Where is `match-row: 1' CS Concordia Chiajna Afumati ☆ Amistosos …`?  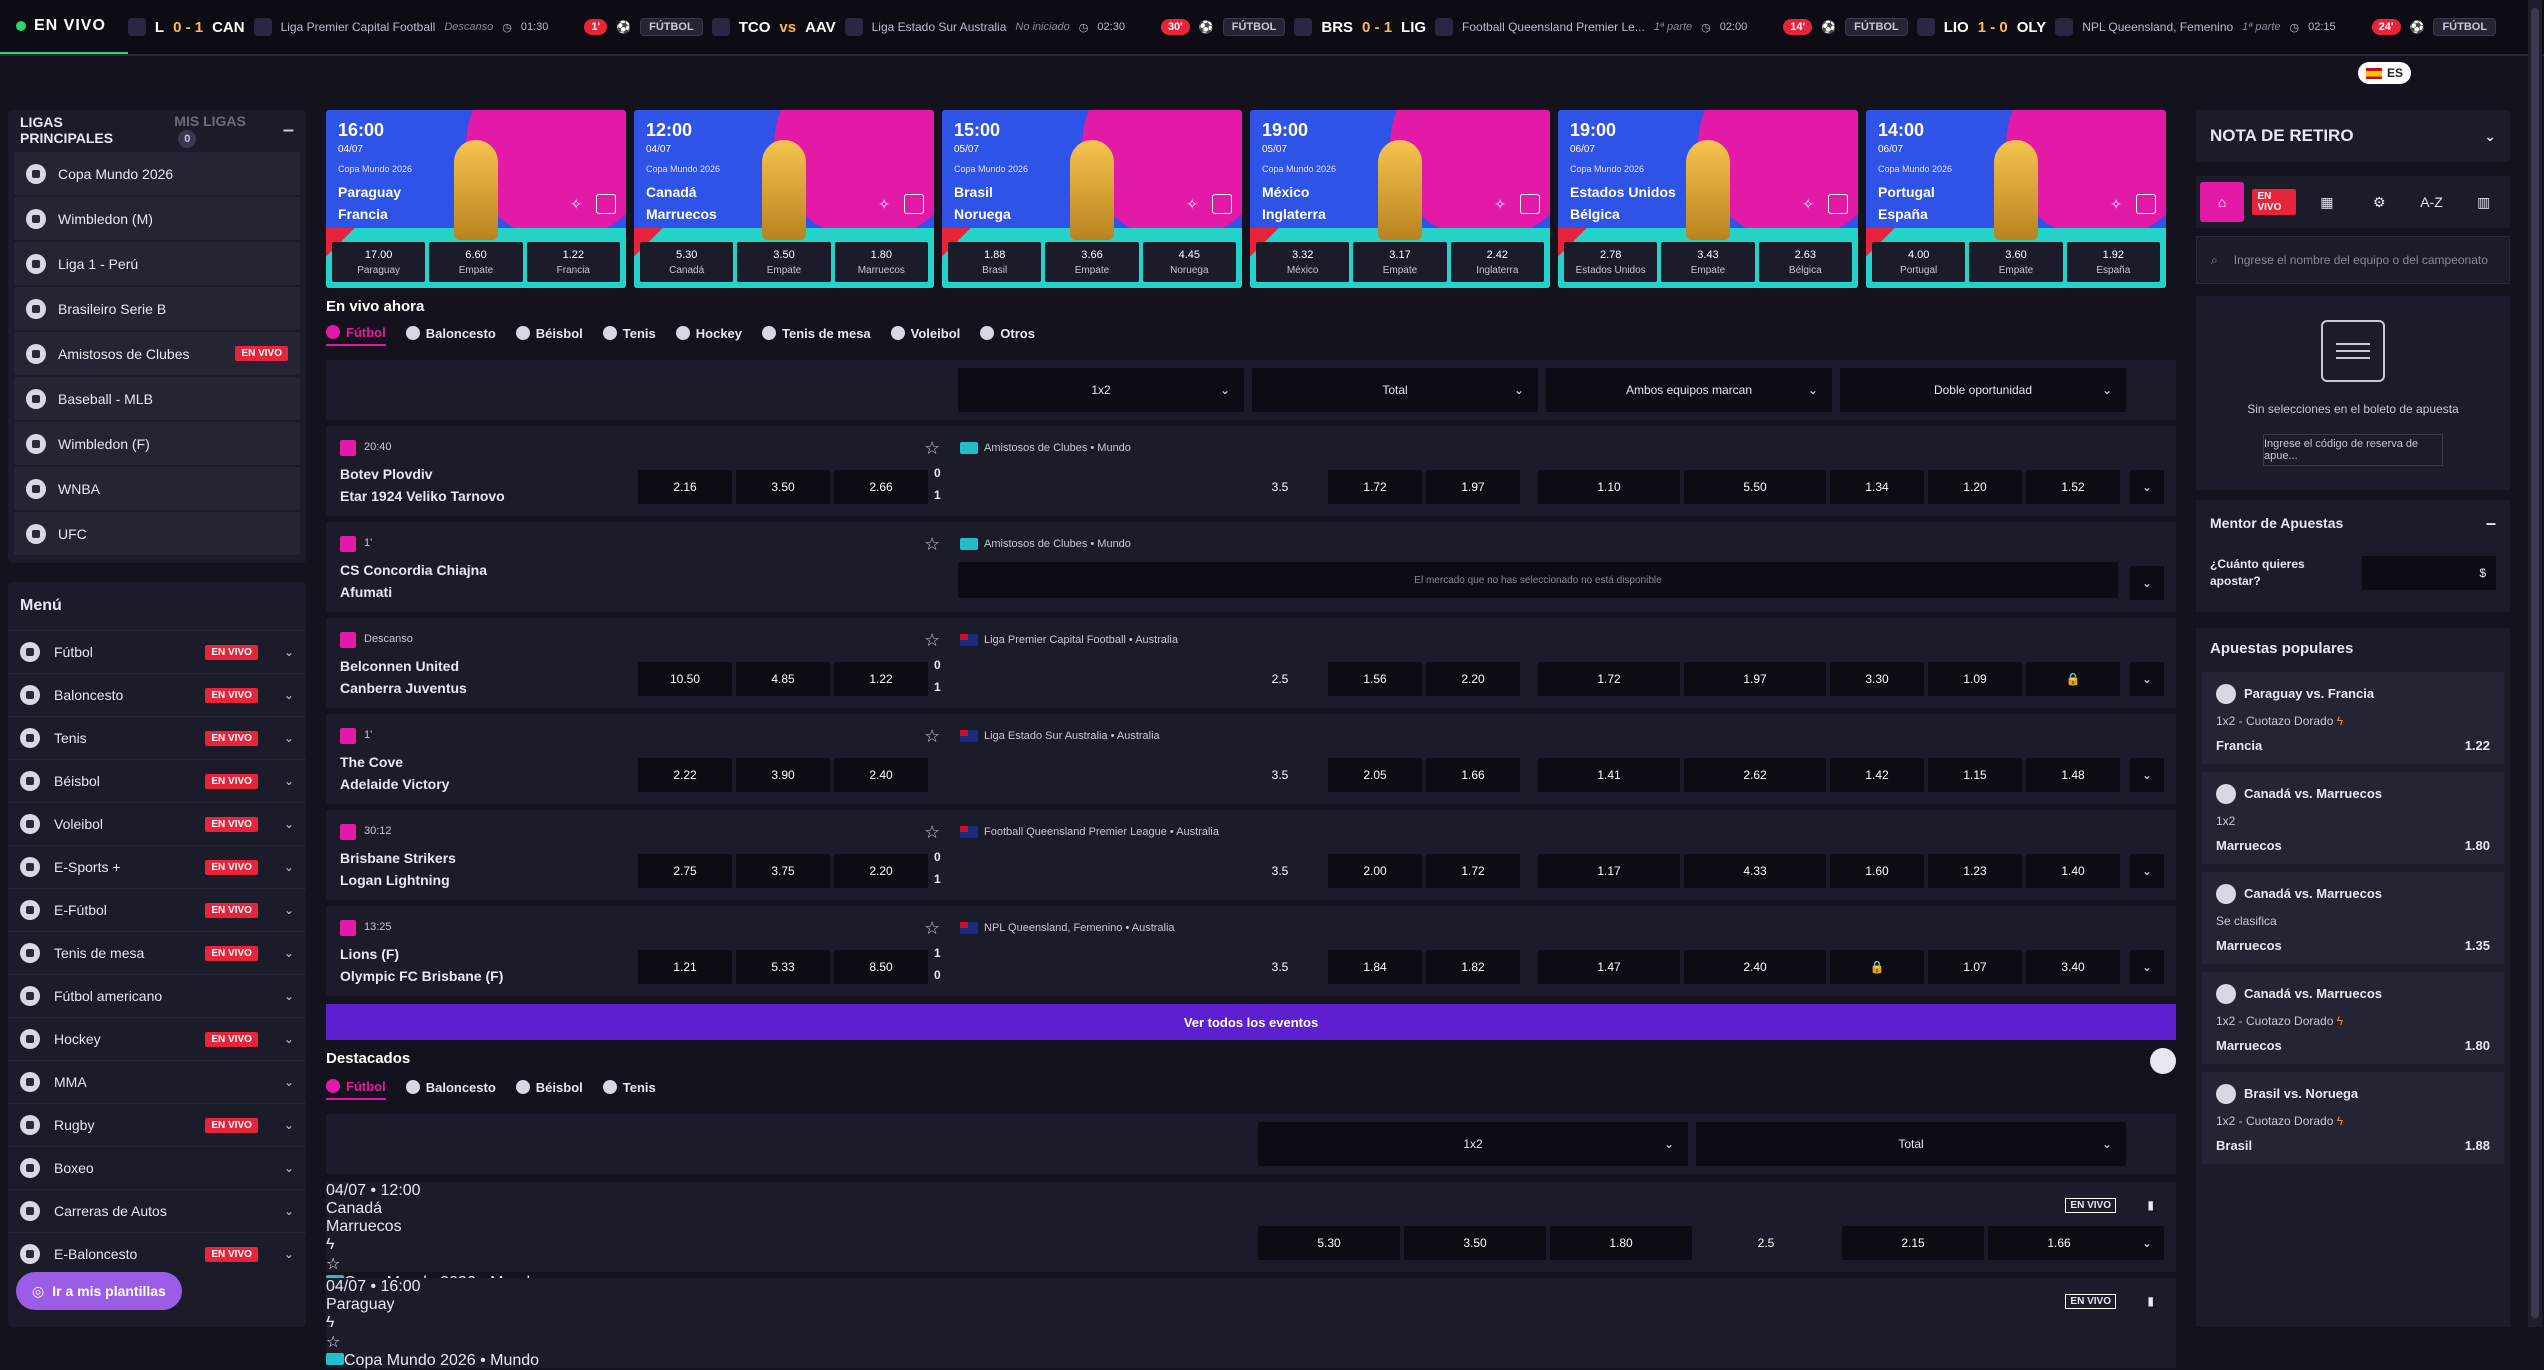
match-row: 1' CS Concordia Chiajna Afumati ☆ Amistosos … is located at coordinates (1251, 567).